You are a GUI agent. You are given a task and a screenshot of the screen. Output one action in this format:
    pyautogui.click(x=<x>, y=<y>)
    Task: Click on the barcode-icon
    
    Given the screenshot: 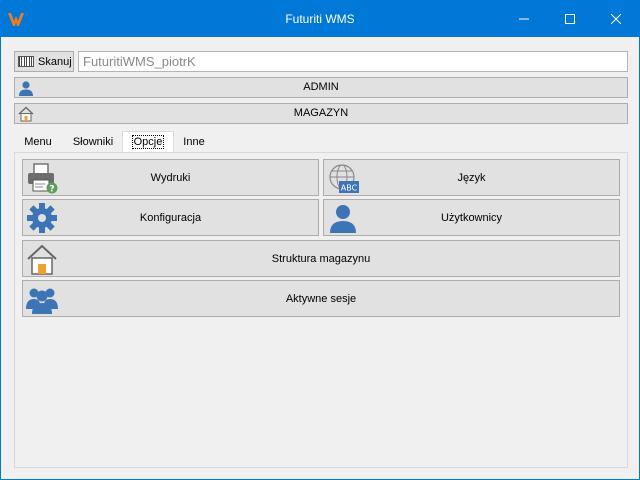 What is the action you would take?
    pyautogui.click(x=26, y=61)
    